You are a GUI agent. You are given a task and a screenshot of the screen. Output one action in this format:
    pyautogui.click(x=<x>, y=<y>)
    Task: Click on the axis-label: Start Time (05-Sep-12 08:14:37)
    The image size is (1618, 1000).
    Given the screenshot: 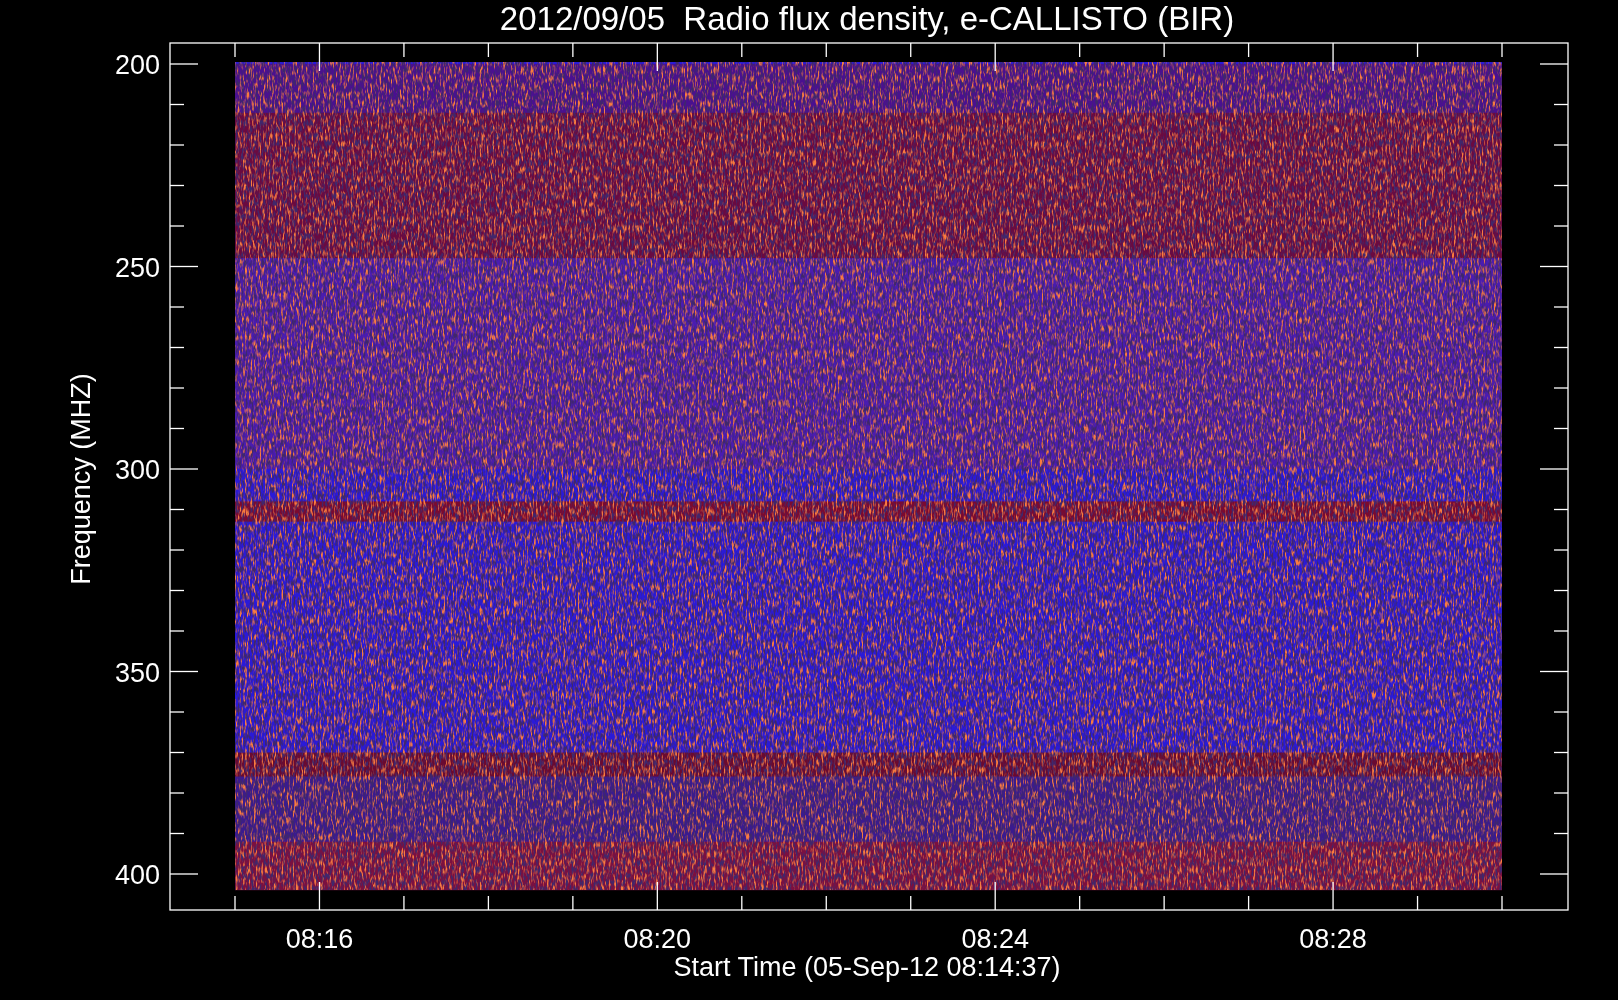 What is the action you would take?
    pyautogui.click(x=867, y=967)
    